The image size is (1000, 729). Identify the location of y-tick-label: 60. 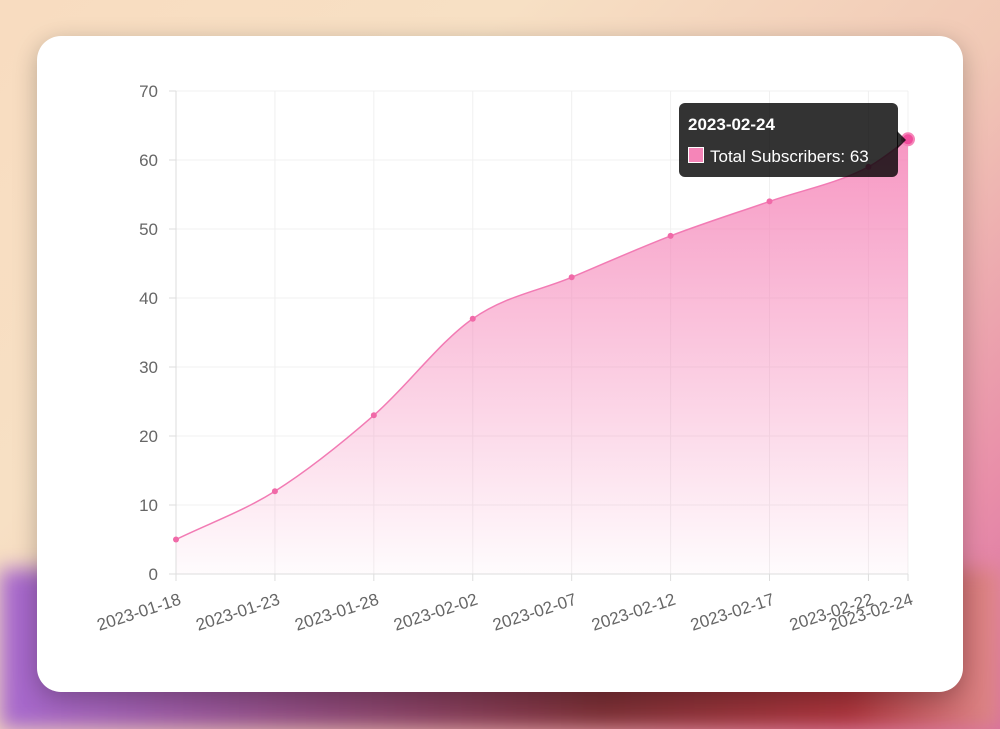
(148, 160).